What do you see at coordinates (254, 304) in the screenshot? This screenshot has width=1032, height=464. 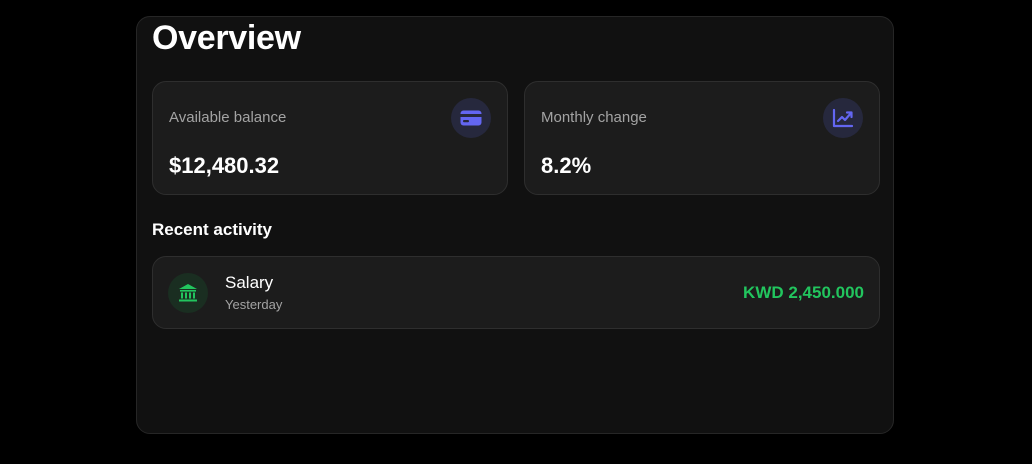 I see `activity-date: Yesterday` at bounding box center [254, 304].